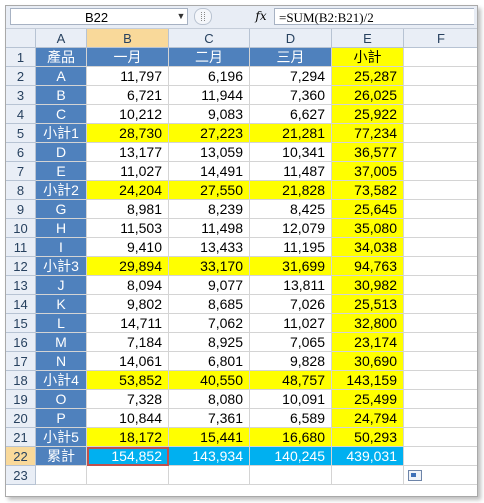 This screenshot has height=503, width=484. Describe the element at coordinates (368, 361) in the screenshot. I see `subtotal-cell: 30,690` at that location.